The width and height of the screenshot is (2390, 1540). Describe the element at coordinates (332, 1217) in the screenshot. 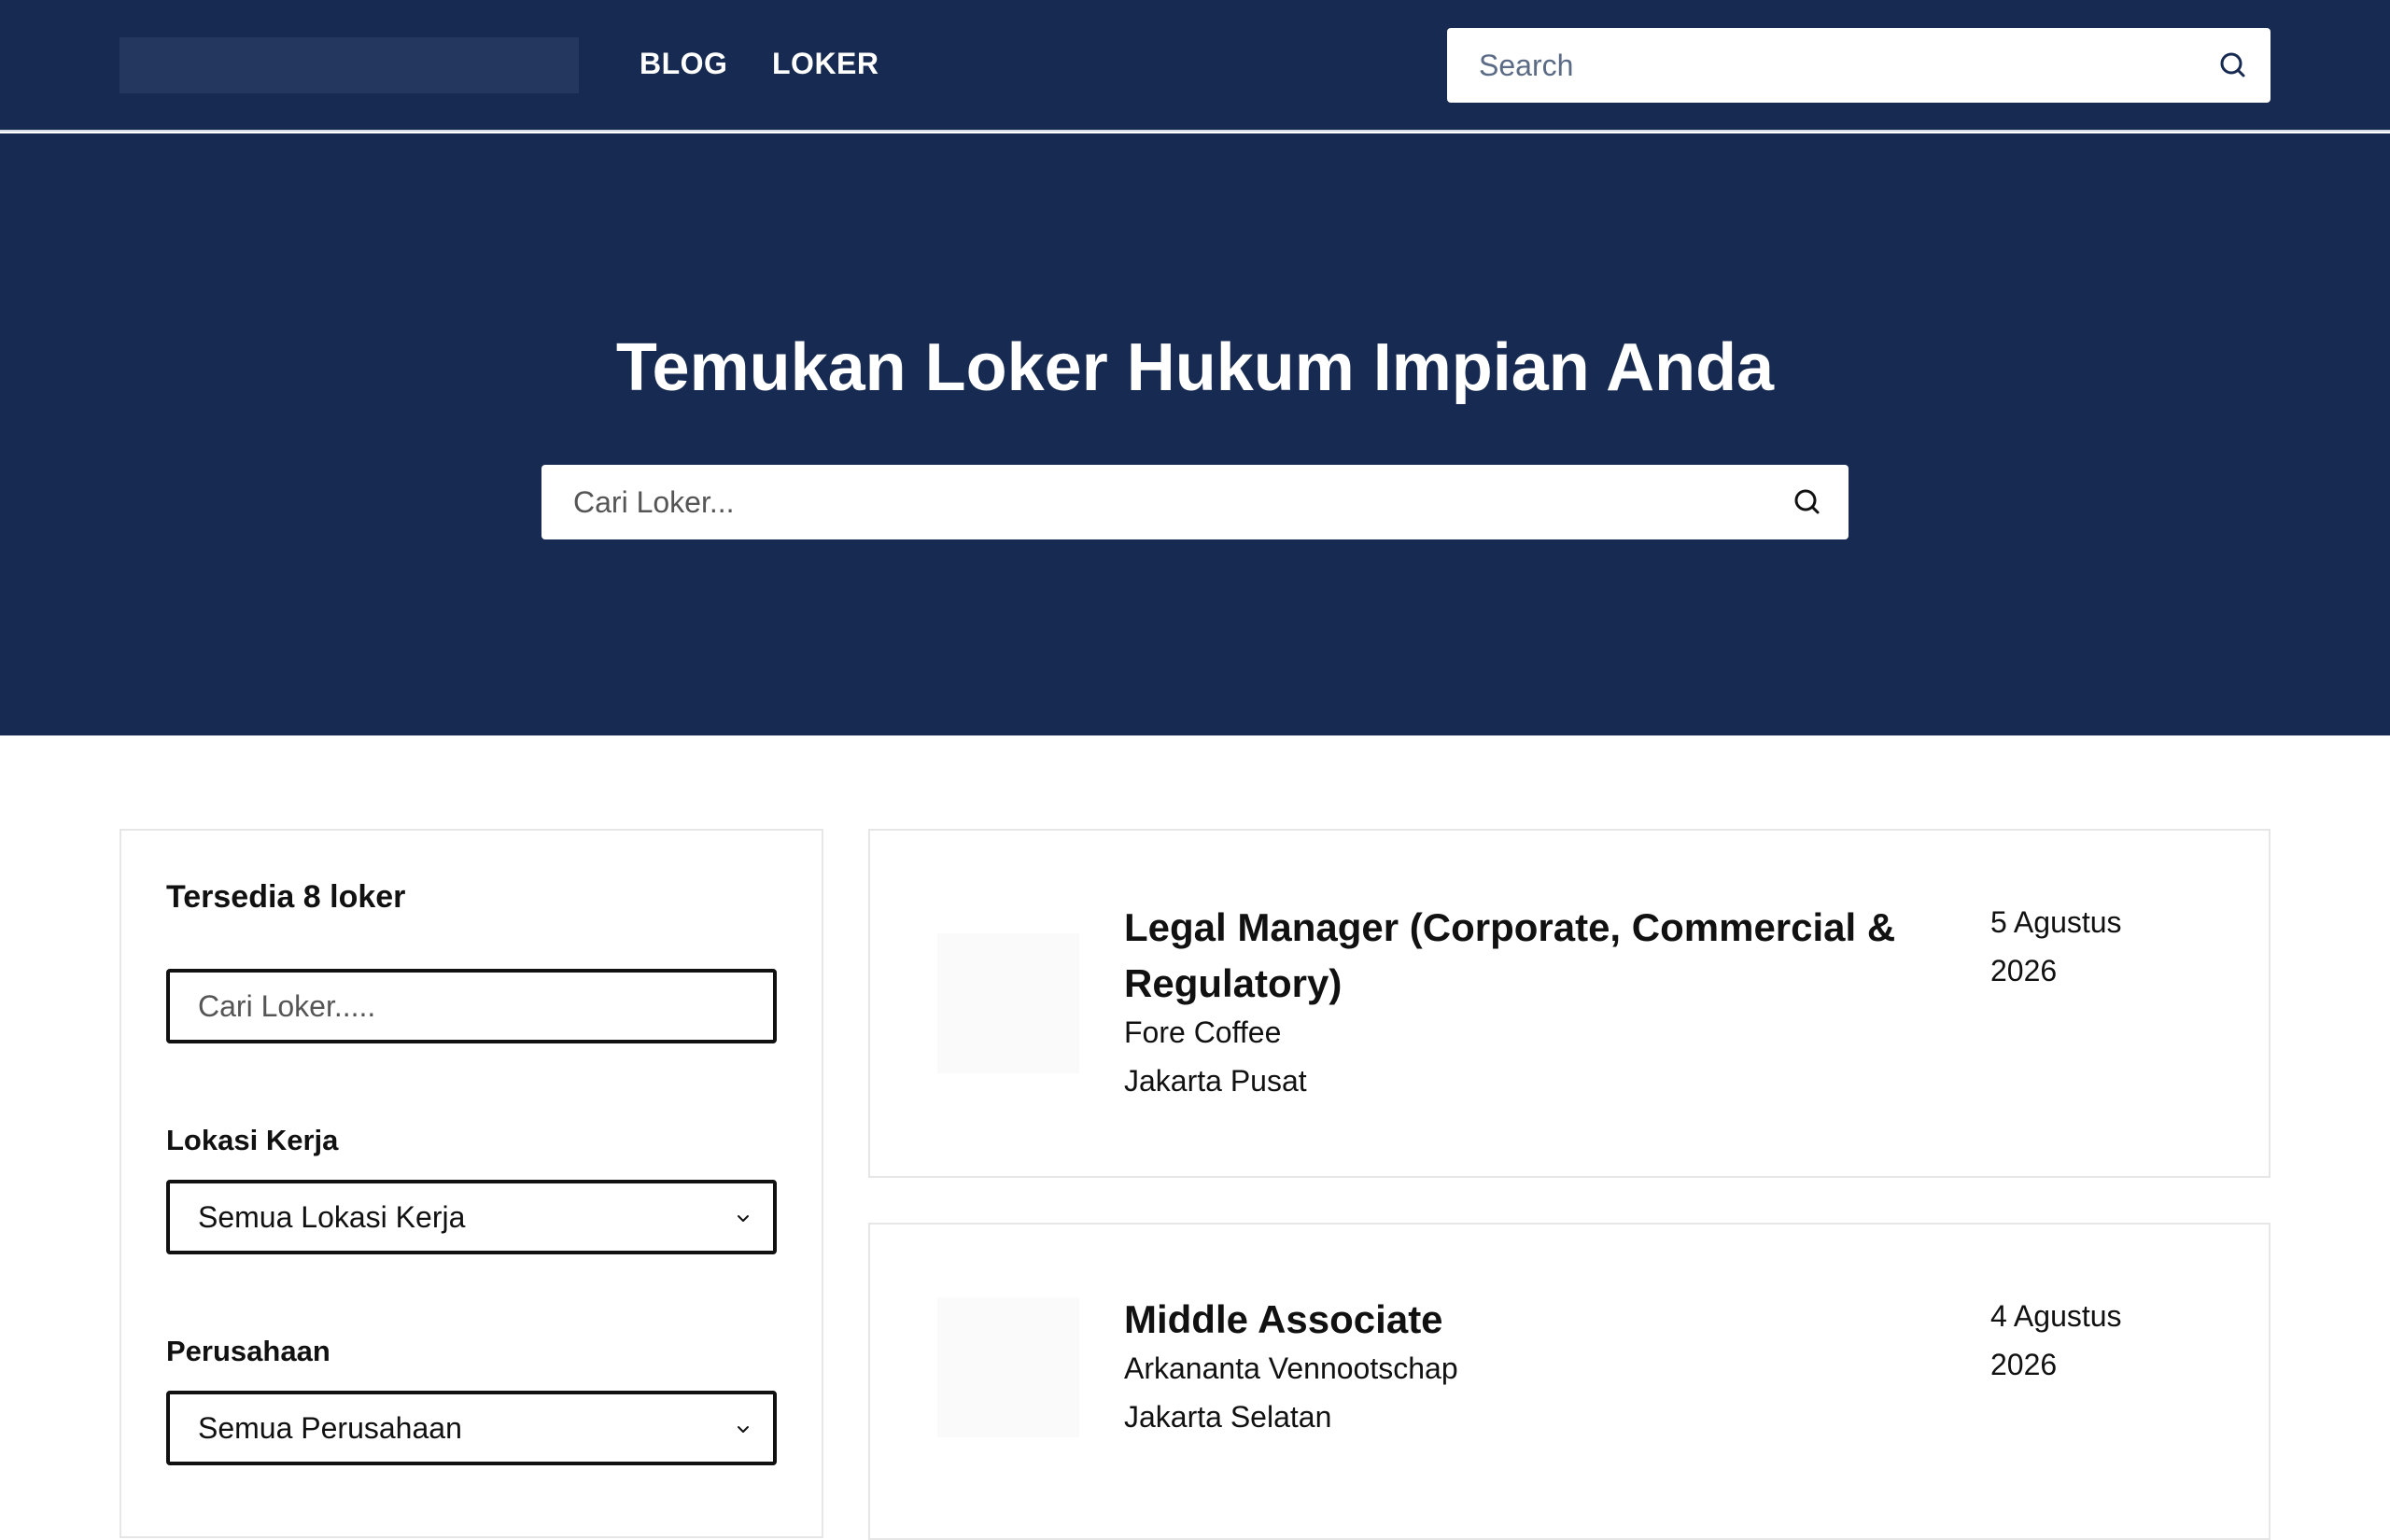

I see `location-select-value: Semua Lokasi Kerja` at that location.